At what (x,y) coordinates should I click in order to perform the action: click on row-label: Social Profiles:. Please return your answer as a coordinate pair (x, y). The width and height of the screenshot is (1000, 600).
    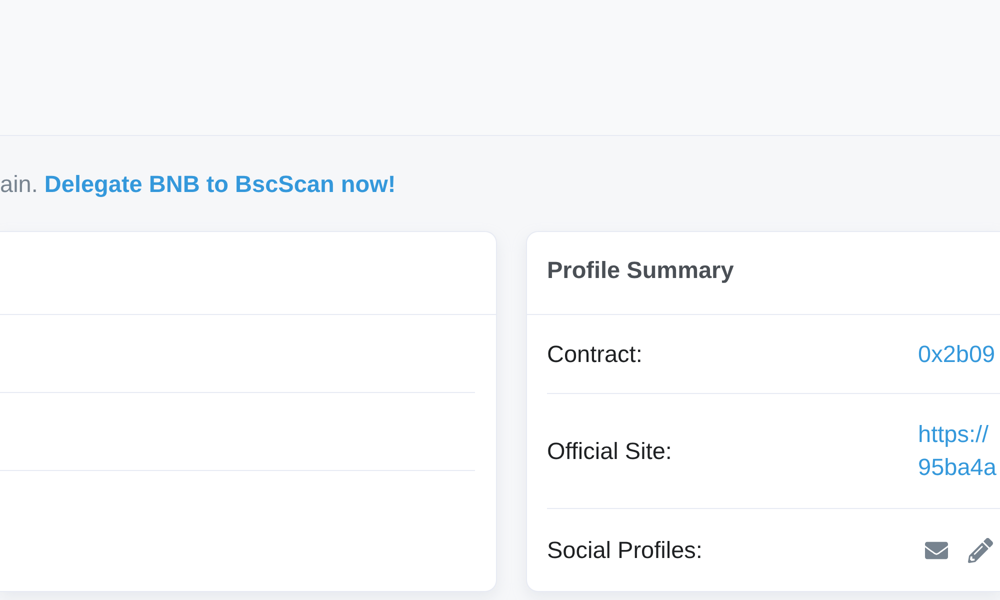
    Looking at the image, I should click on (625, 550).